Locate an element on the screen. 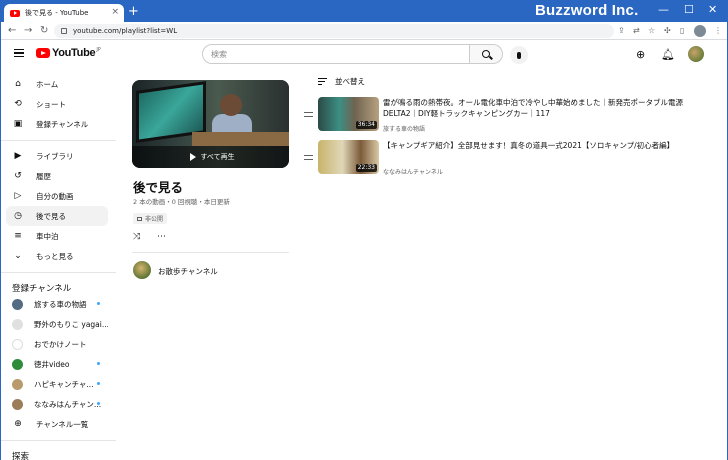  maximize-icon: ☐ is located at coordinates (689, 10).